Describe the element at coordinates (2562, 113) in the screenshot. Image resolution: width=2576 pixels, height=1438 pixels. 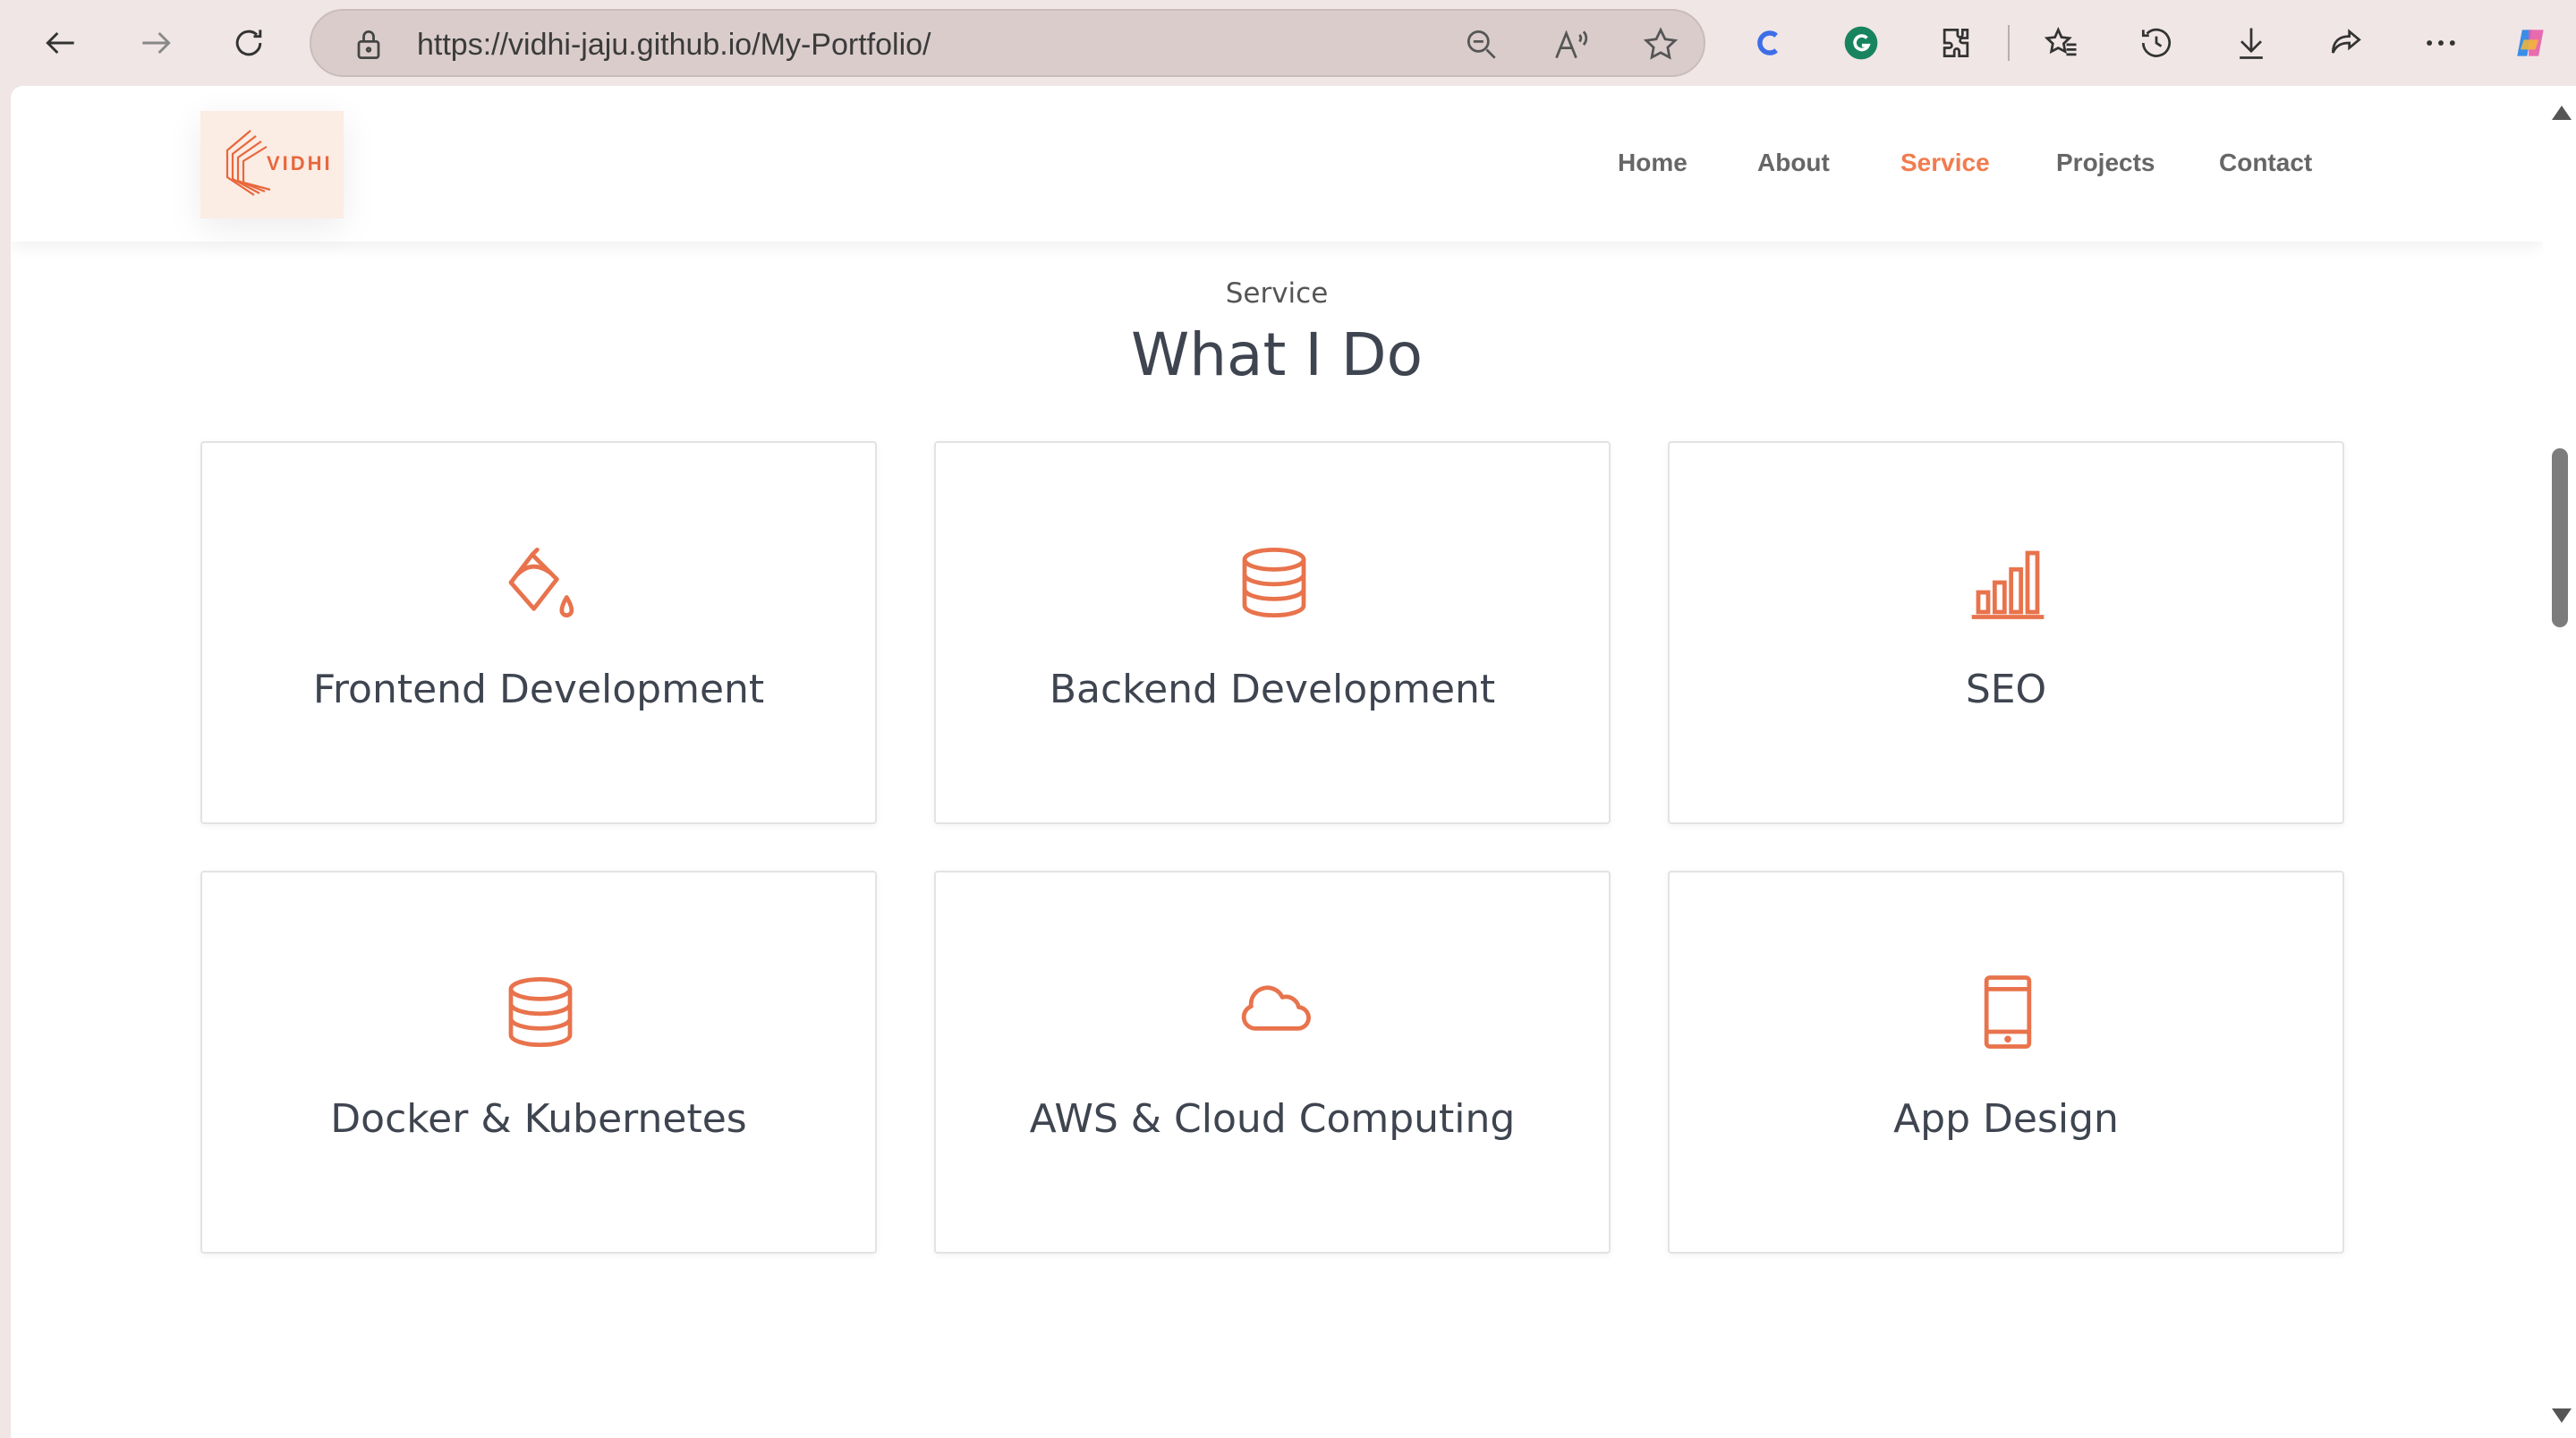
I see `scroll-up-arrow-icon` at that location.